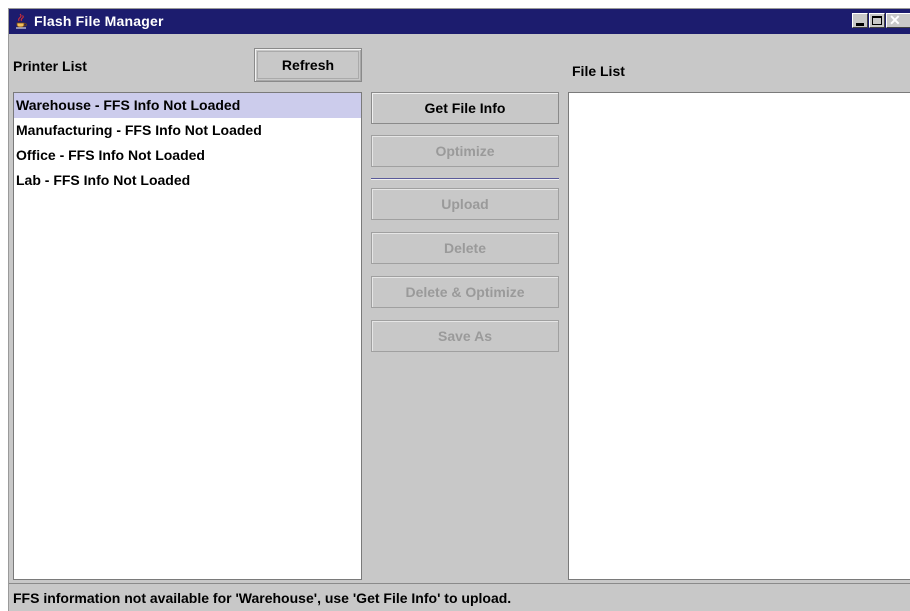 This screenshot has height=611, width=910. Describe the element at coordinates (465, 179) in the screenshot. I see `action-separator` at that location.